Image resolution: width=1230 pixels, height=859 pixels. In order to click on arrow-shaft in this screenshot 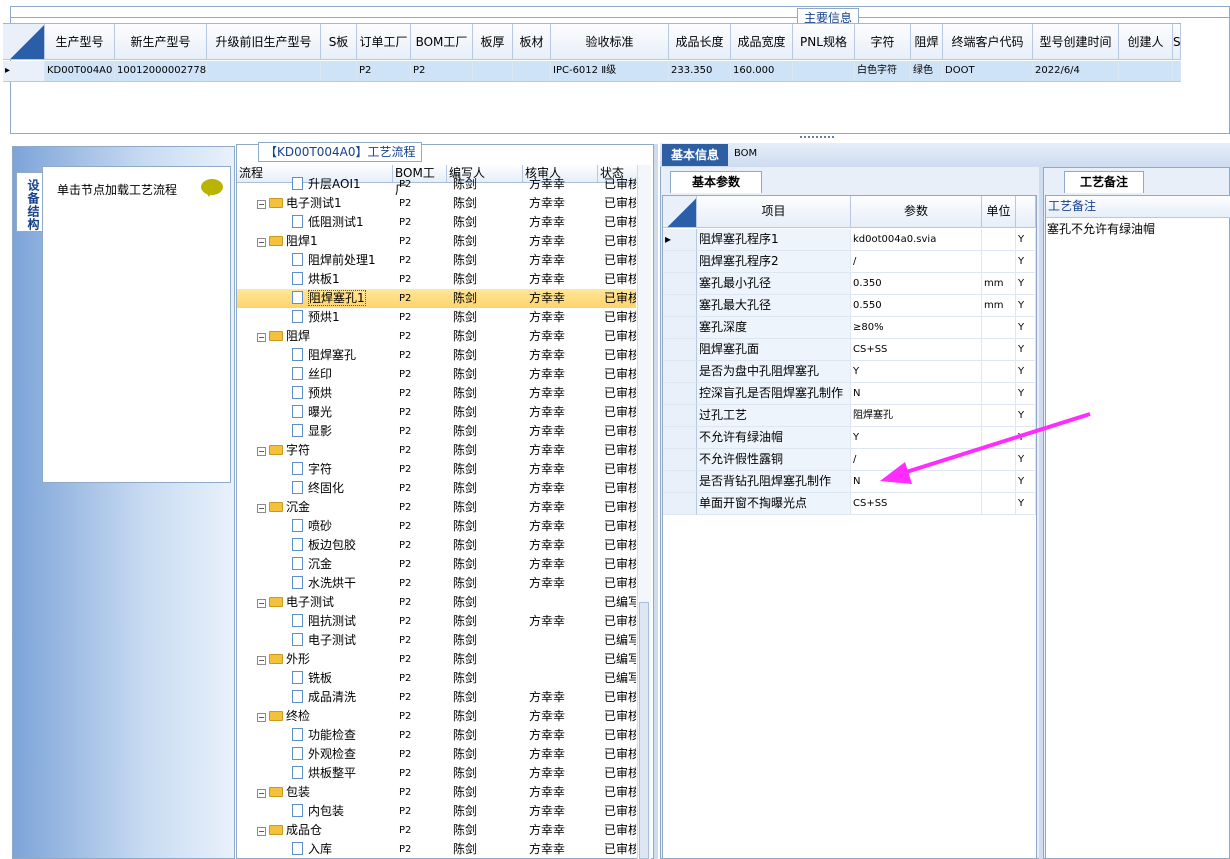, I will do `click(995, 444)`.